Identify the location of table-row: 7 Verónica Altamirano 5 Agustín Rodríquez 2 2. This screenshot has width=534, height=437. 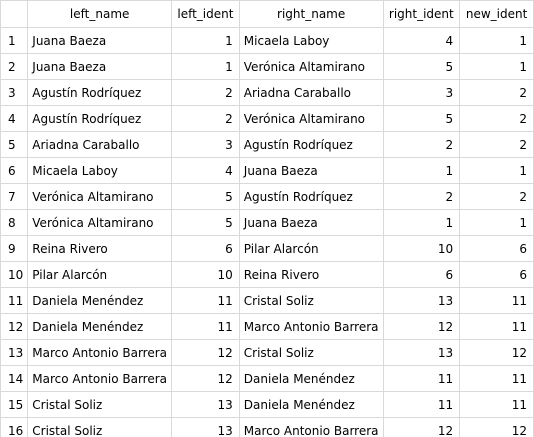
(267, 196).